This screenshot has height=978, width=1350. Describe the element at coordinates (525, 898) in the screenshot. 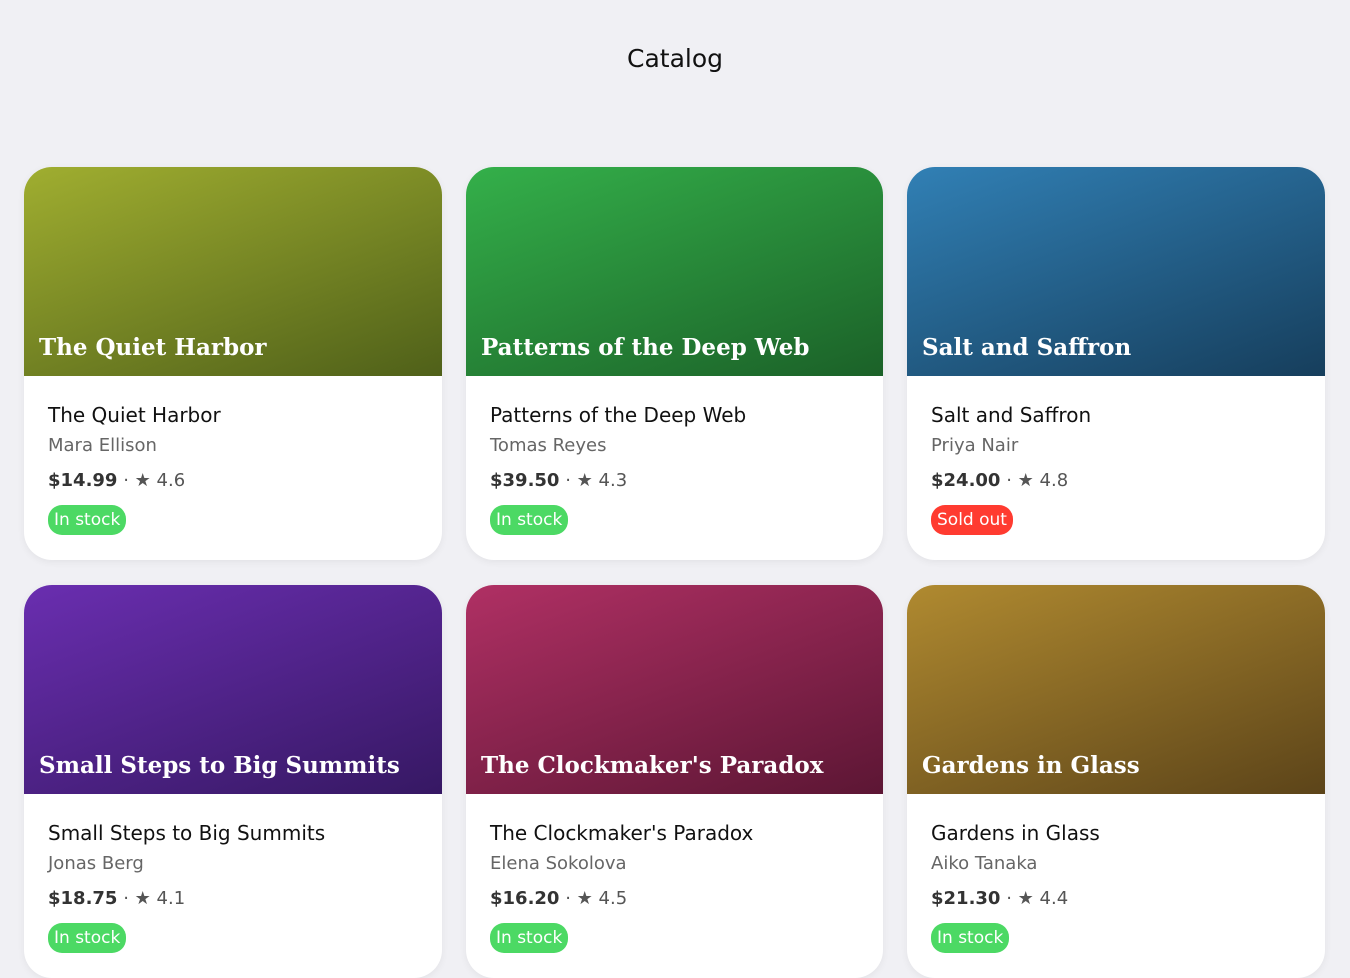

I see `book-price: $16.20` at that location.